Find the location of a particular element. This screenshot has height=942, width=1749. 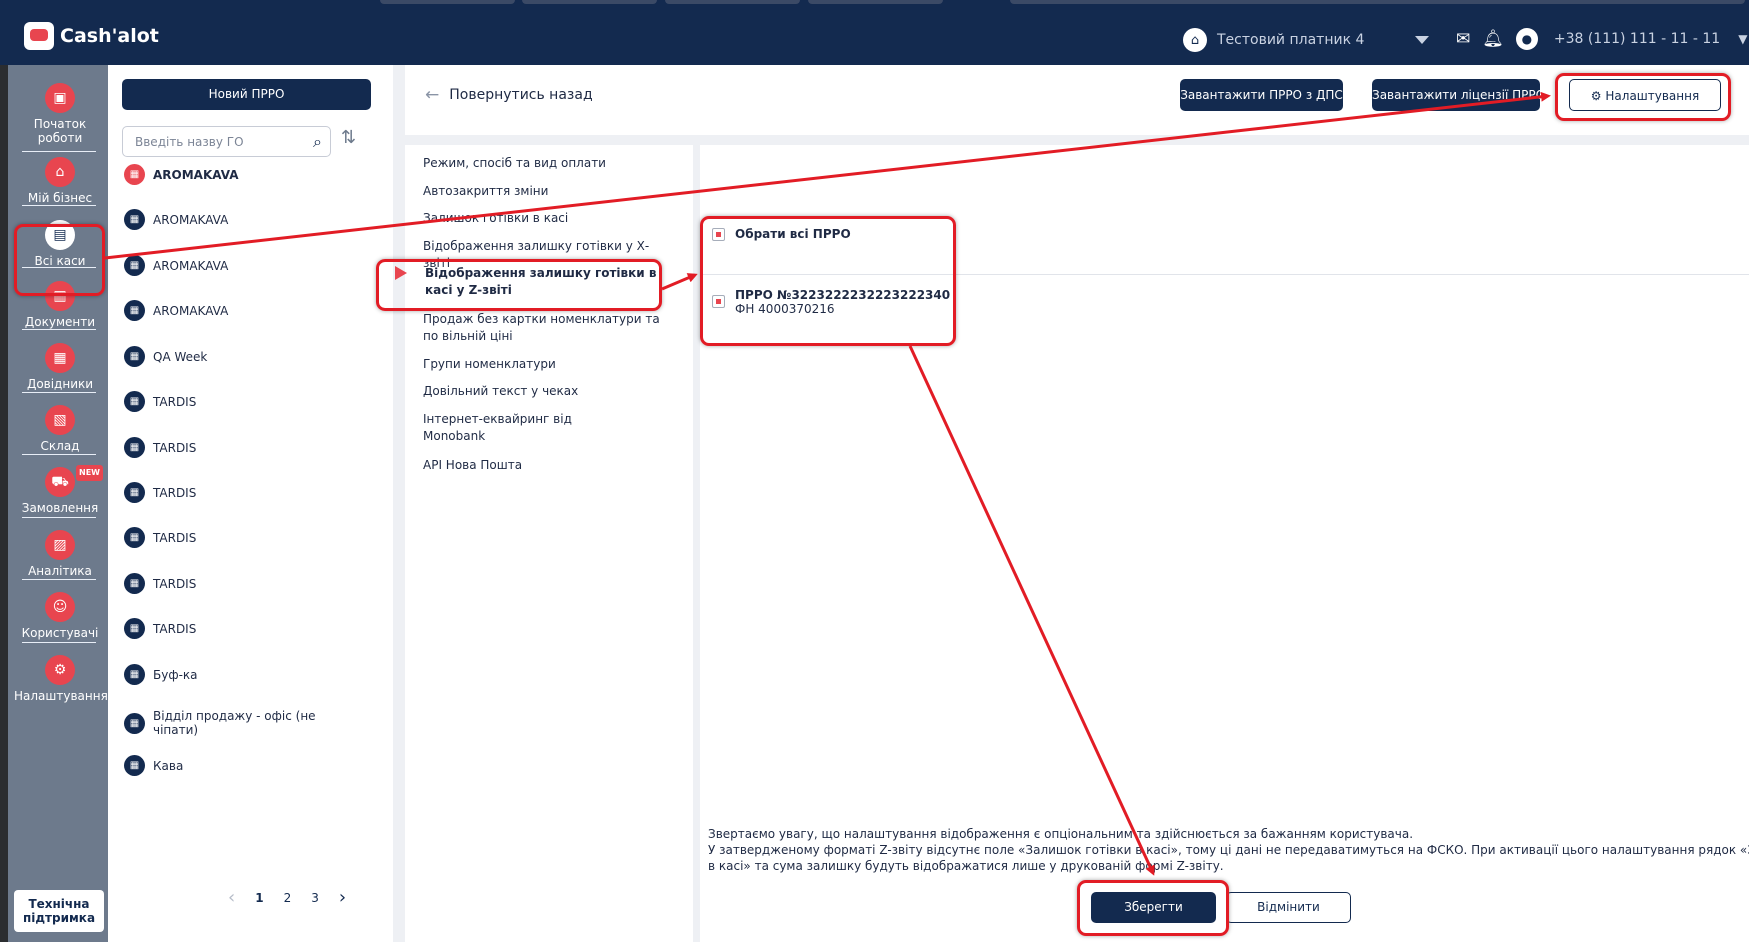

user-phone: +38 (111) 111 - 11 - 11 is located at coordinates (1637, 39).